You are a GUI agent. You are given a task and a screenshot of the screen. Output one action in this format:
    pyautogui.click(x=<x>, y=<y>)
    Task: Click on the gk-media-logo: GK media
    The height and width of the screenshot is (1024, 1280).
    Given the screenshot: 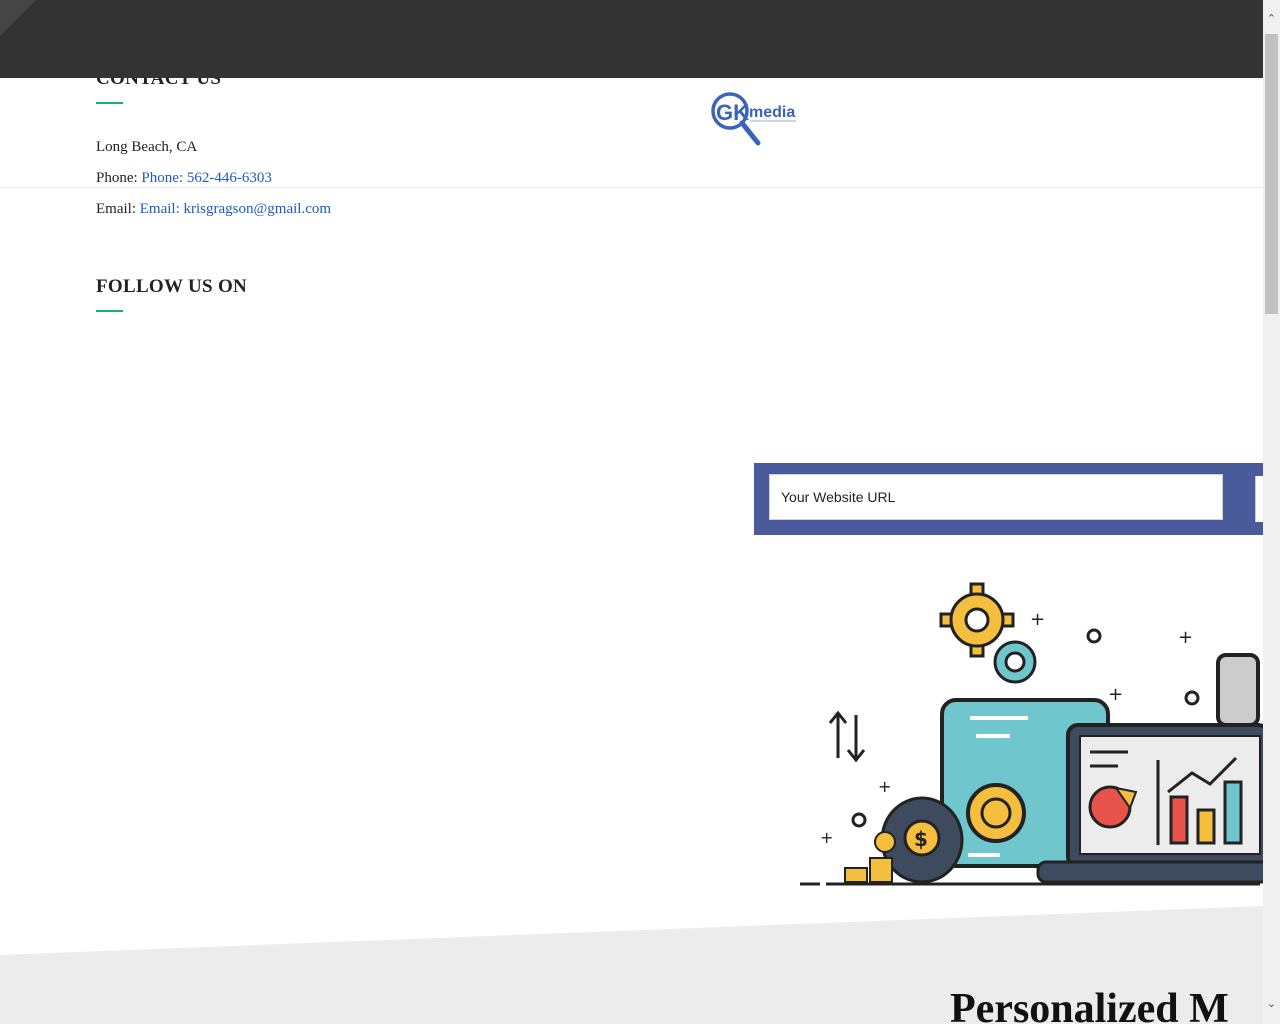 What is the action you would take?
    pyautogui.click(x=757, y=120)
    